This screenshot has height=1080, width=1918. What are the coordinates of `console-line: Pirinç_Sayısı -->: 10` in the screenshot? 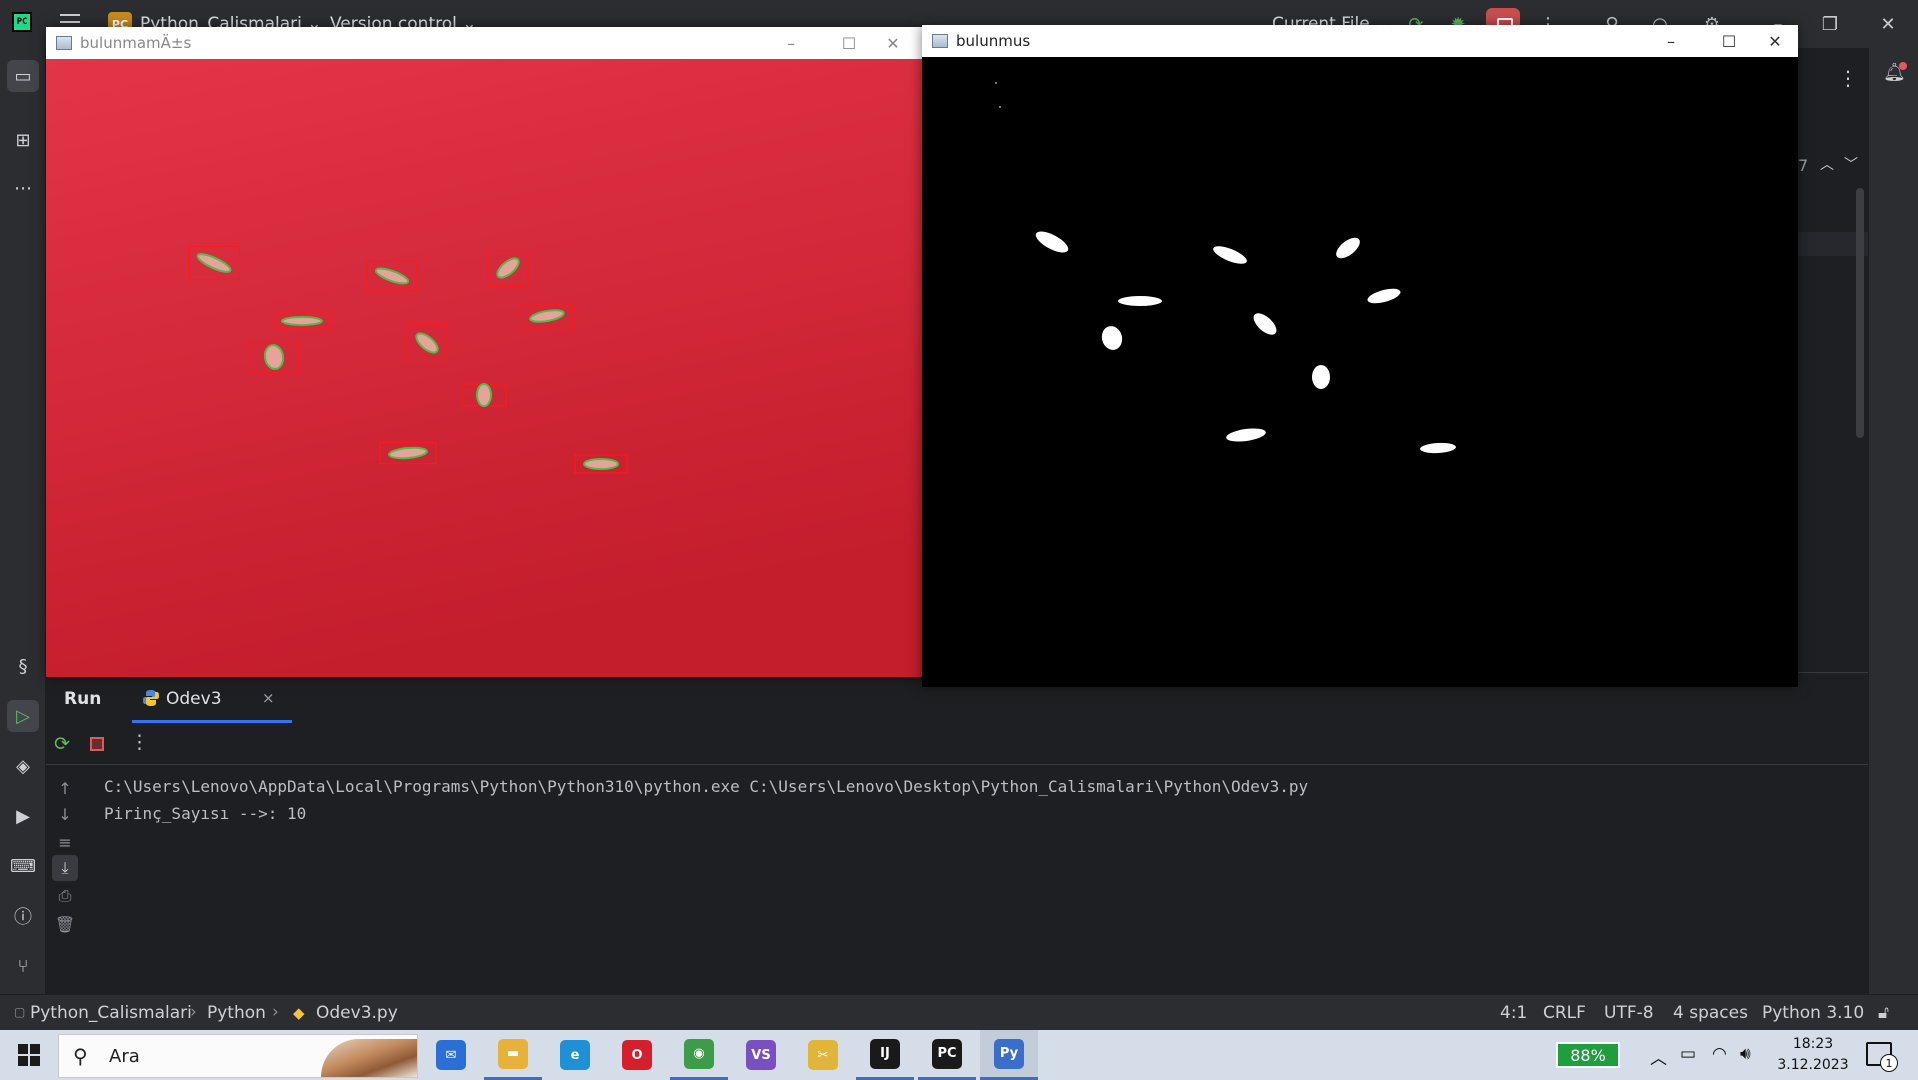 It's located at (205, 813).